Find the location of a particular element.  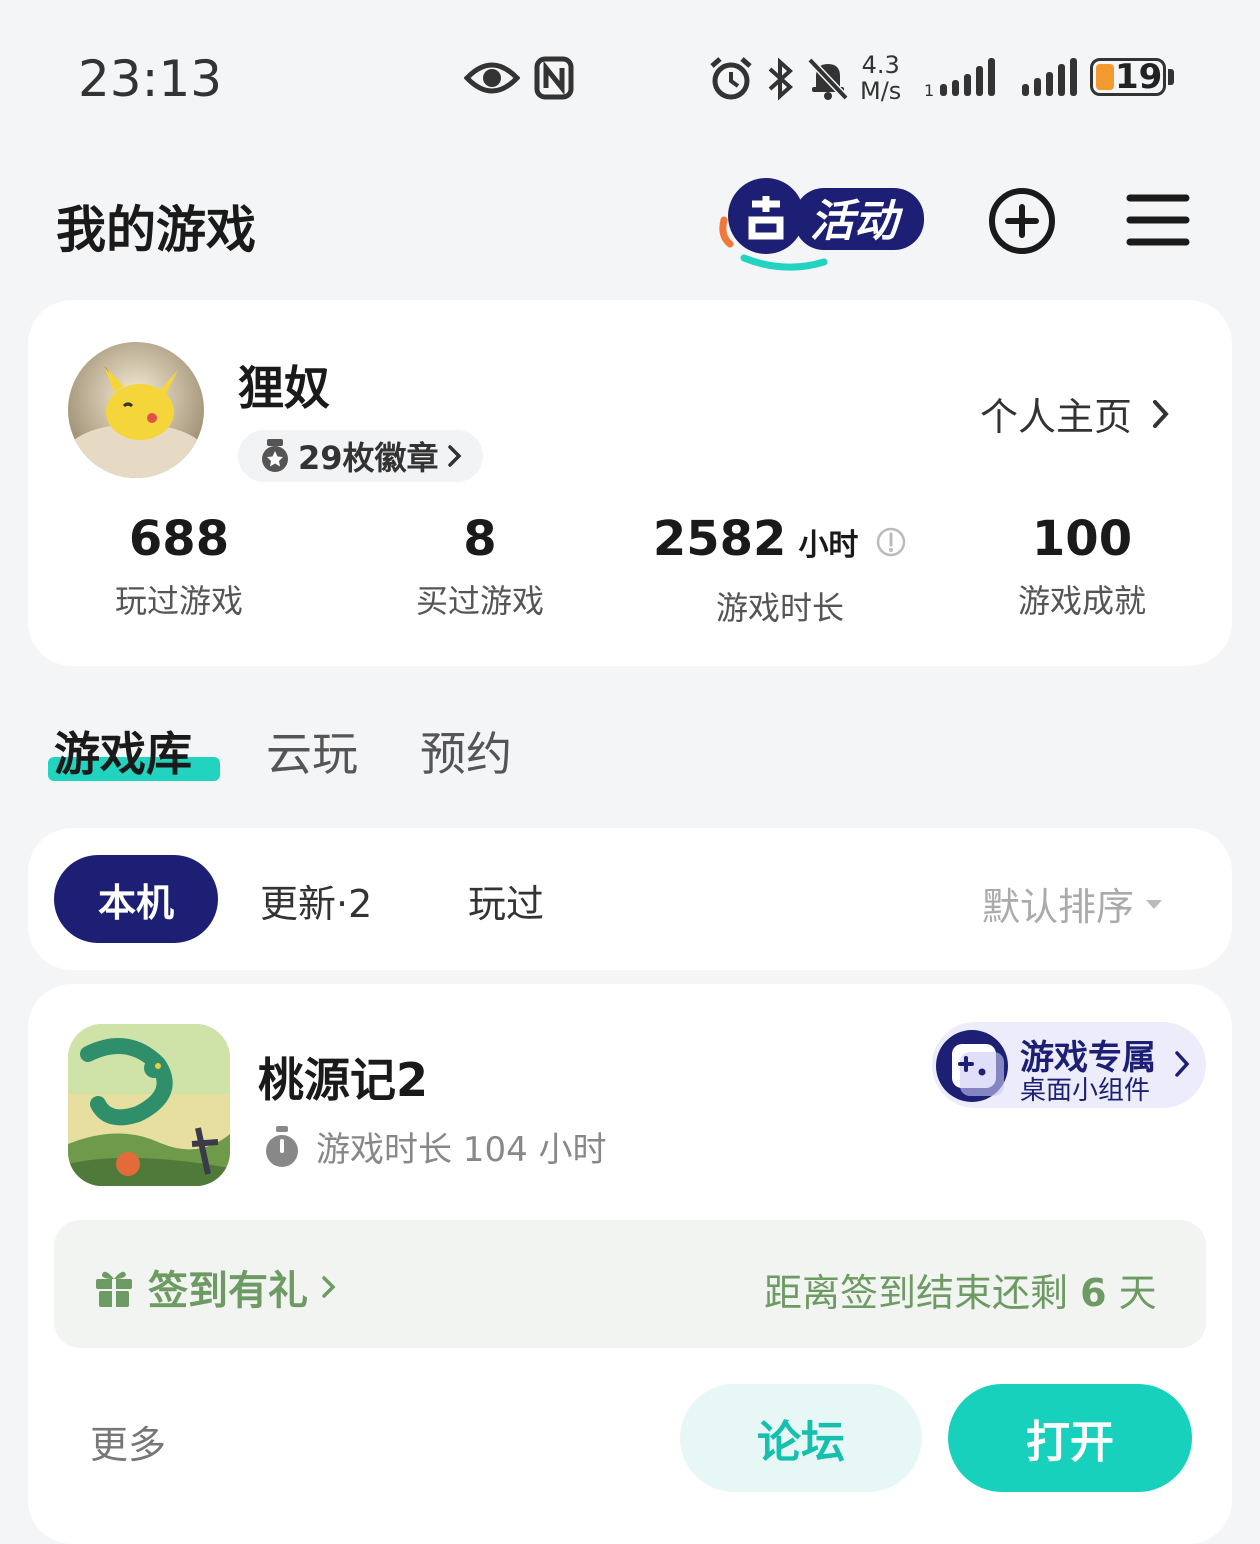

profile-homepage-link: 个人主页 is located at coordinates (1076, 413).